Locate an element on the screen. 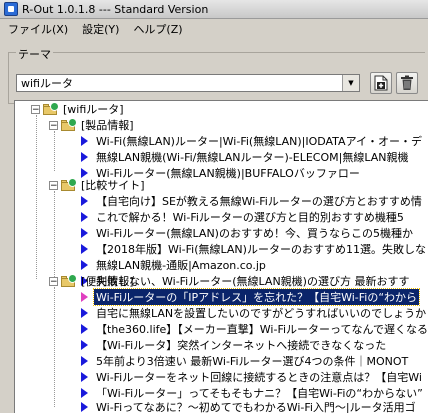 Image resolution: width=428 pixels, height=413 pixels. tree-item: 無線LAN親機(Wi-Fi/無線LANルーター)-ELECOM|無線LAN親機 is located at coordinates (245, 157).